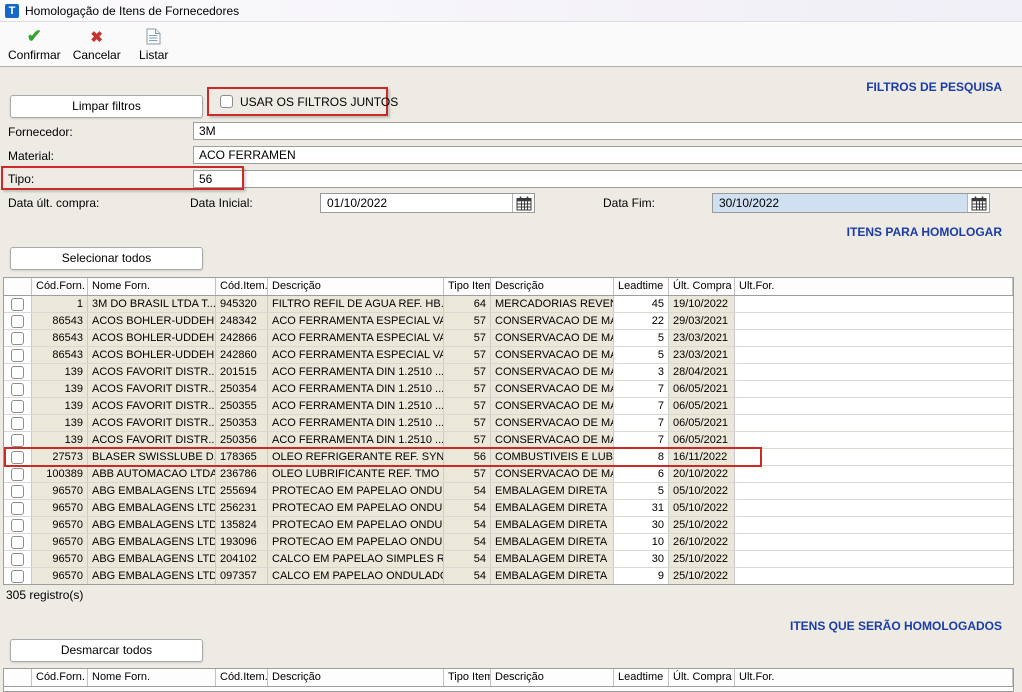 This screenshot has width=1022, height=692. What do you see at coordinates (702, 576) in the screenshot?
I see `cell: 25/10/2022` at bounding box center [702, 576].